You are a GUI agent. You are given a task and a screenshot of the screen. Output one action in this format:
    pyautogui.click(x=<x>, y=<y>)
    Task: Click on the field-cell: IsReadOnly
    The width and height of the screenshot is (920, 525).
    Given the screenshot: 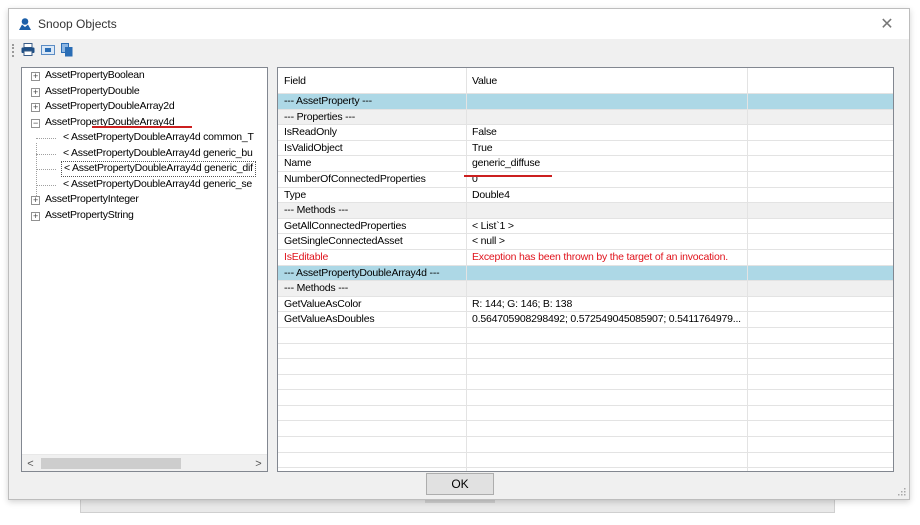 What is the action you would take?
    pyautogui.click(x=372, y=132)
    